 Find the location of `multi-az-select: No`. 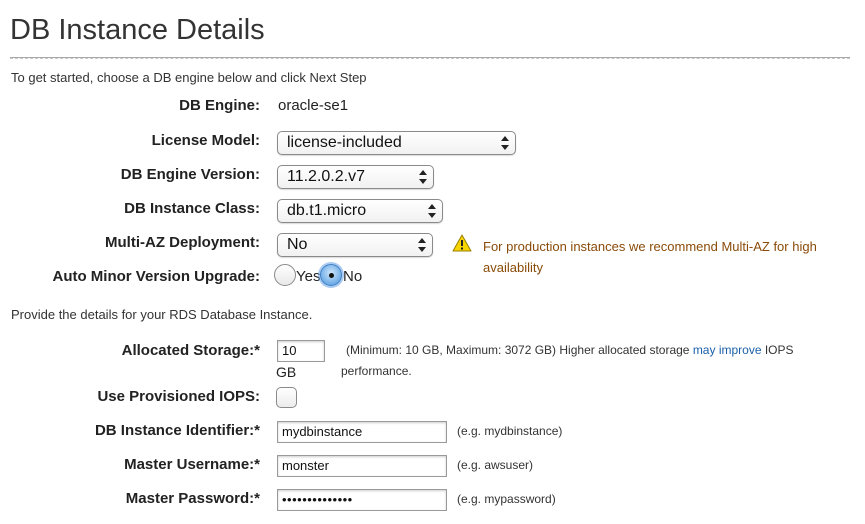

multi-az-select: No is located at coordinates (355, 245).